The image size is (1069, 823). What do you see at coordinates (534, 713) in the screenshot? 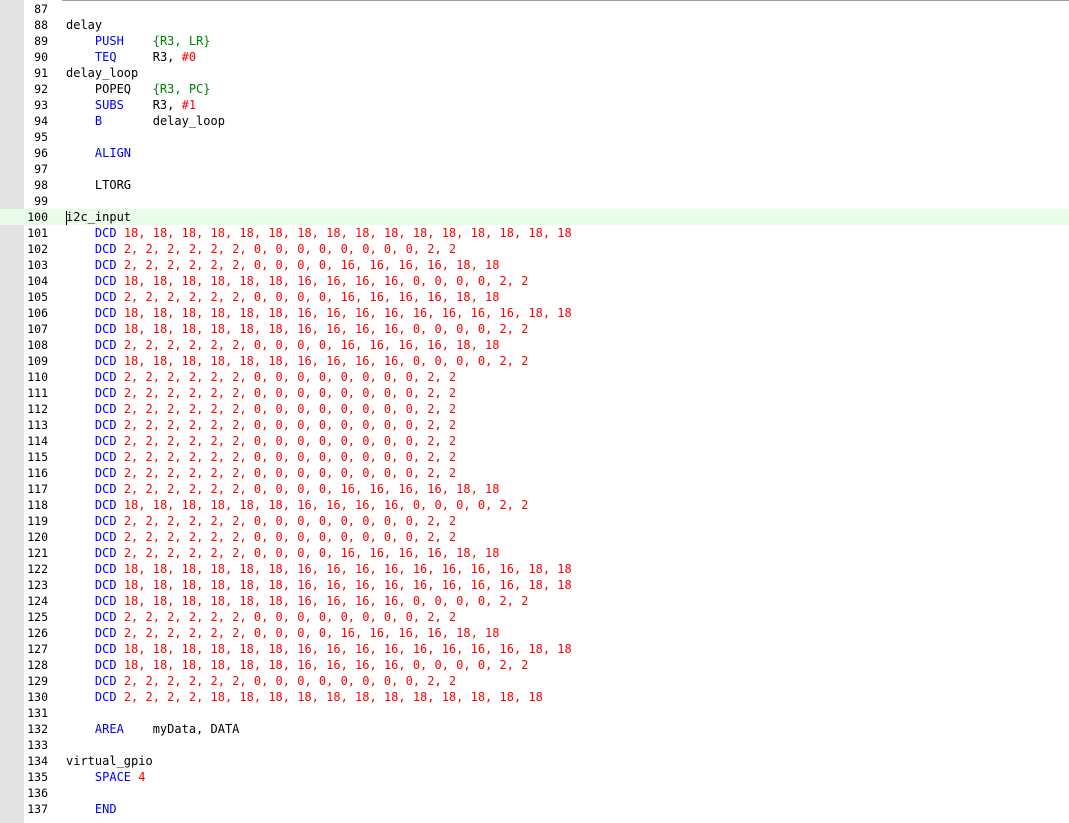
I see `code-line: 131` at bounding box center [534, 713].